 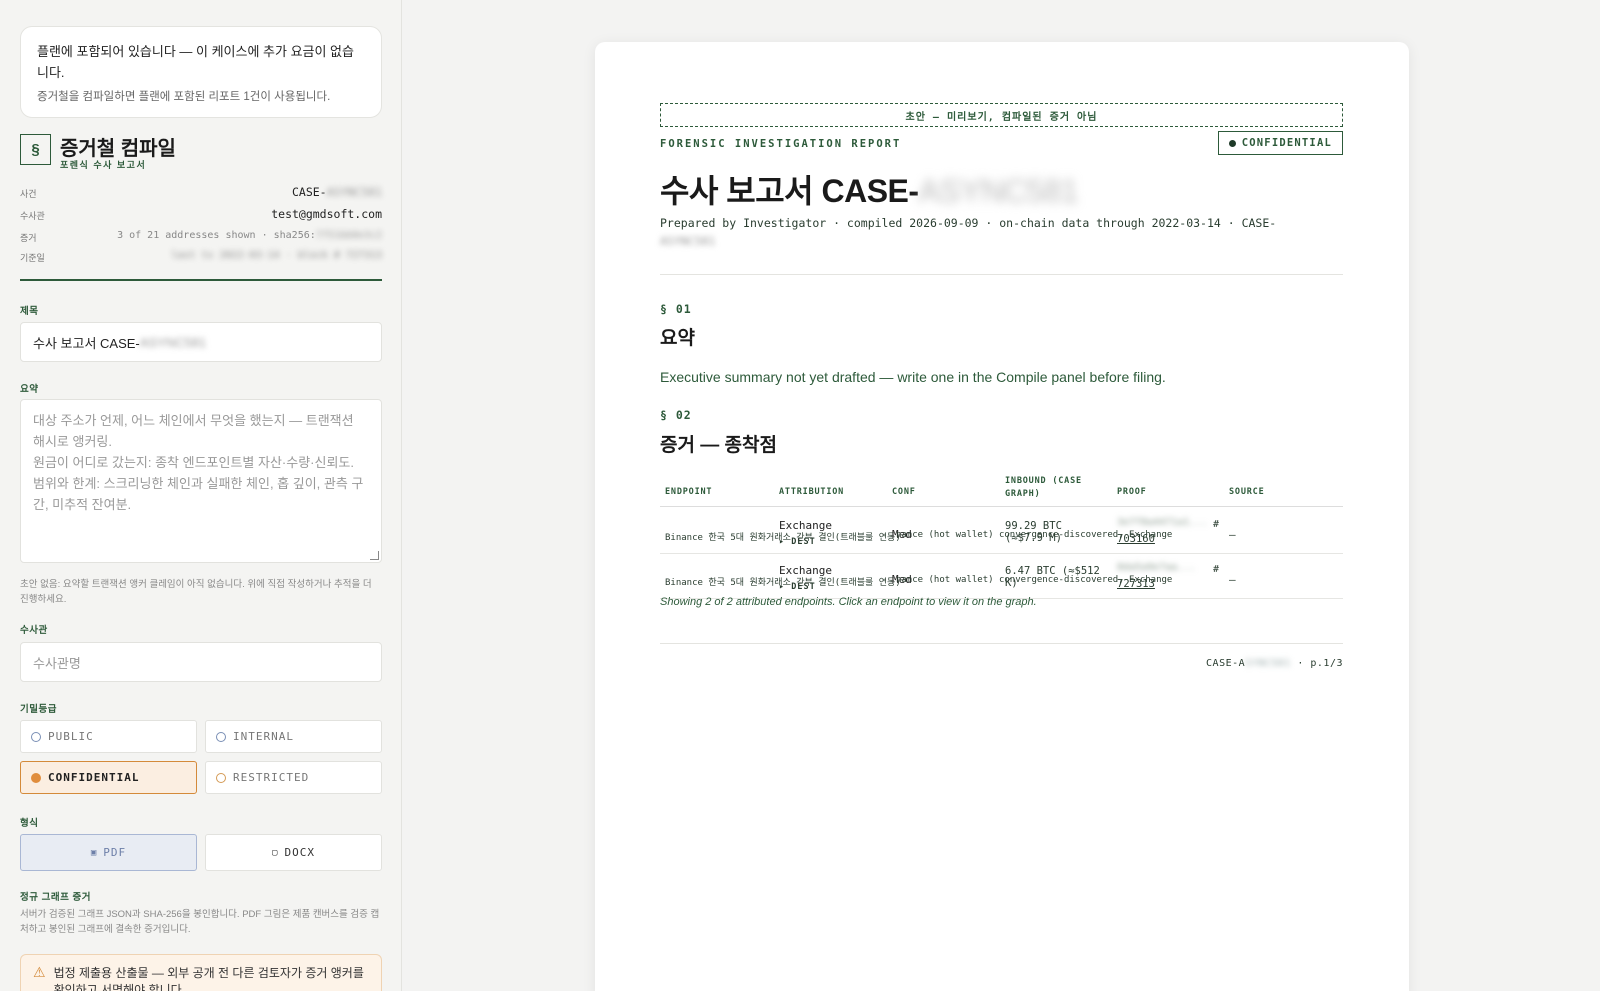 What do you see at coordinates (35, 149) in the screenshot?
I see `section-icon: §` at bounding box center [35, 149].